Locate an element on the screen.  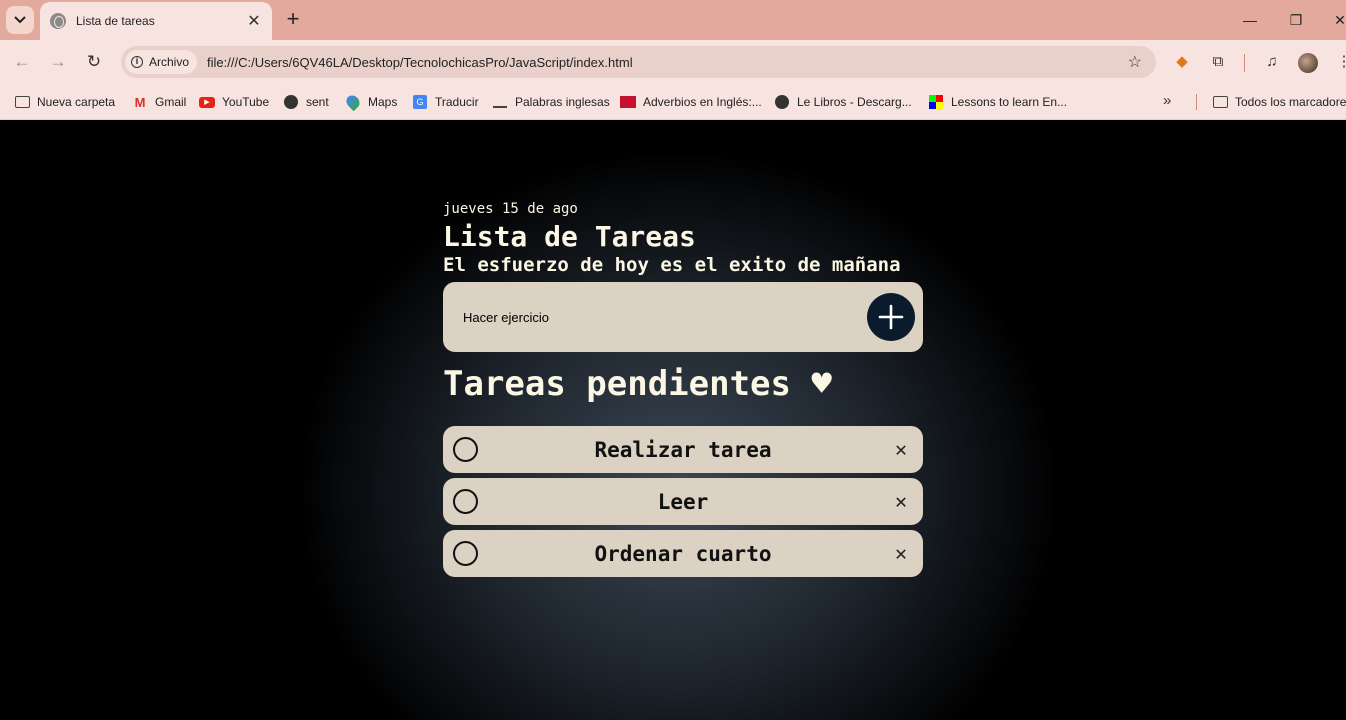
bookmark-item: Nueva carpeta is located at coordinates (64, 102).